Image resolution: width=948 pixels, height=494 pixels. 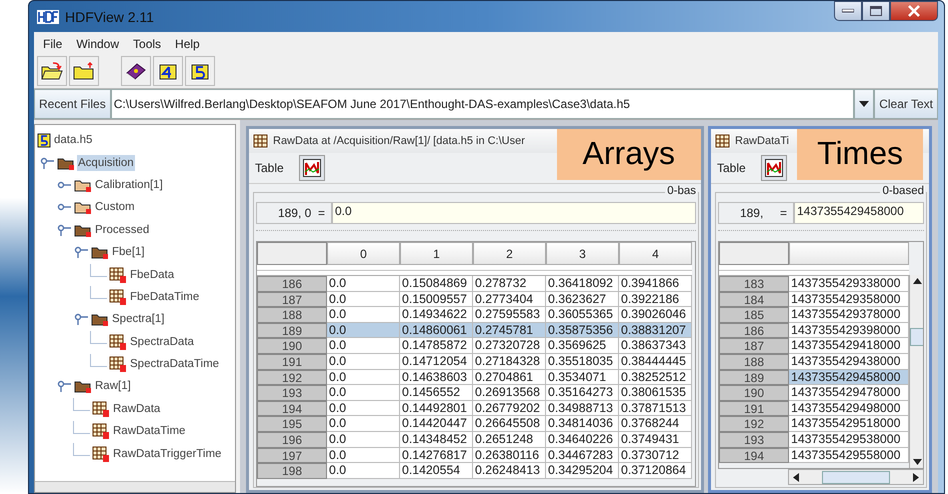 What do you see at coordinates (514, 213) in the screenshot?
I see `cell-value-field: 0.0` at bounding box center [514, 213].